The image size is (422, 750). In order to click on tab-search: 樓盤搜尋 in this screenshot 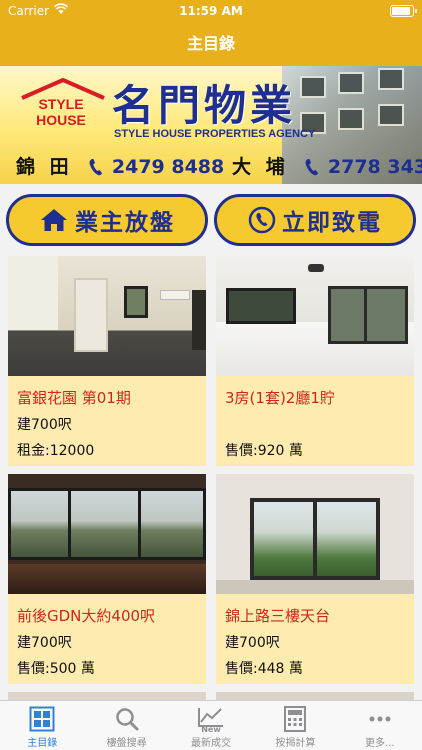, I will do `click(126, 725)`.